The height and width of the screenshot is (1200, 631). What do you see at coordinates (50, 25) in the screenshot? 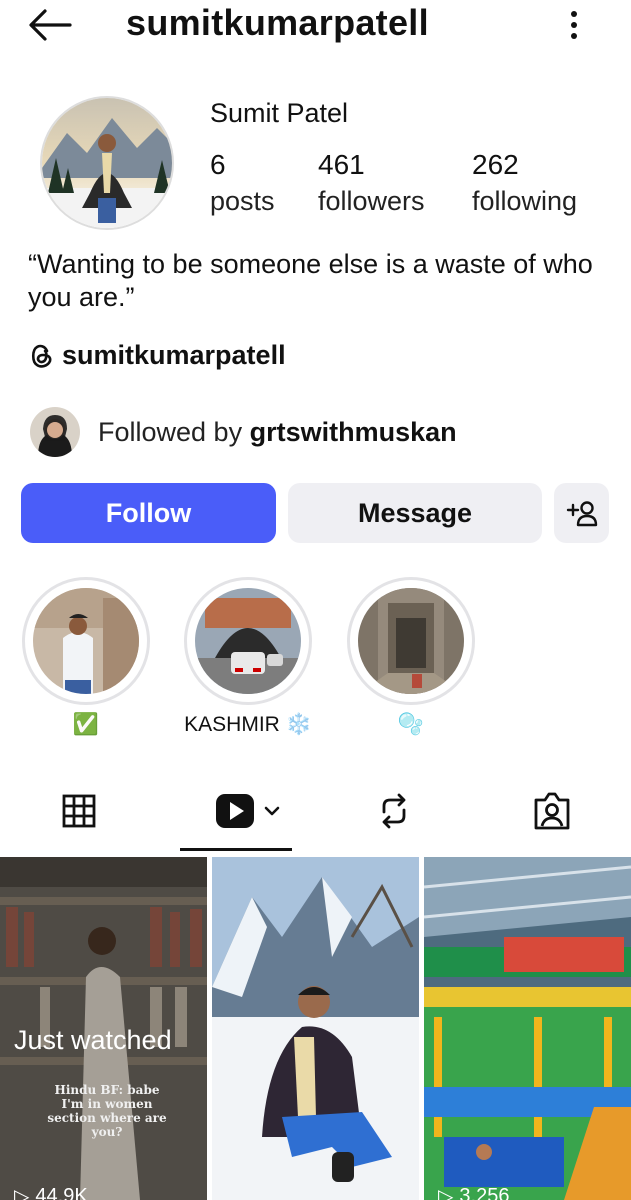
I see `back-arrow-icon` at bounding box center [50, 25].